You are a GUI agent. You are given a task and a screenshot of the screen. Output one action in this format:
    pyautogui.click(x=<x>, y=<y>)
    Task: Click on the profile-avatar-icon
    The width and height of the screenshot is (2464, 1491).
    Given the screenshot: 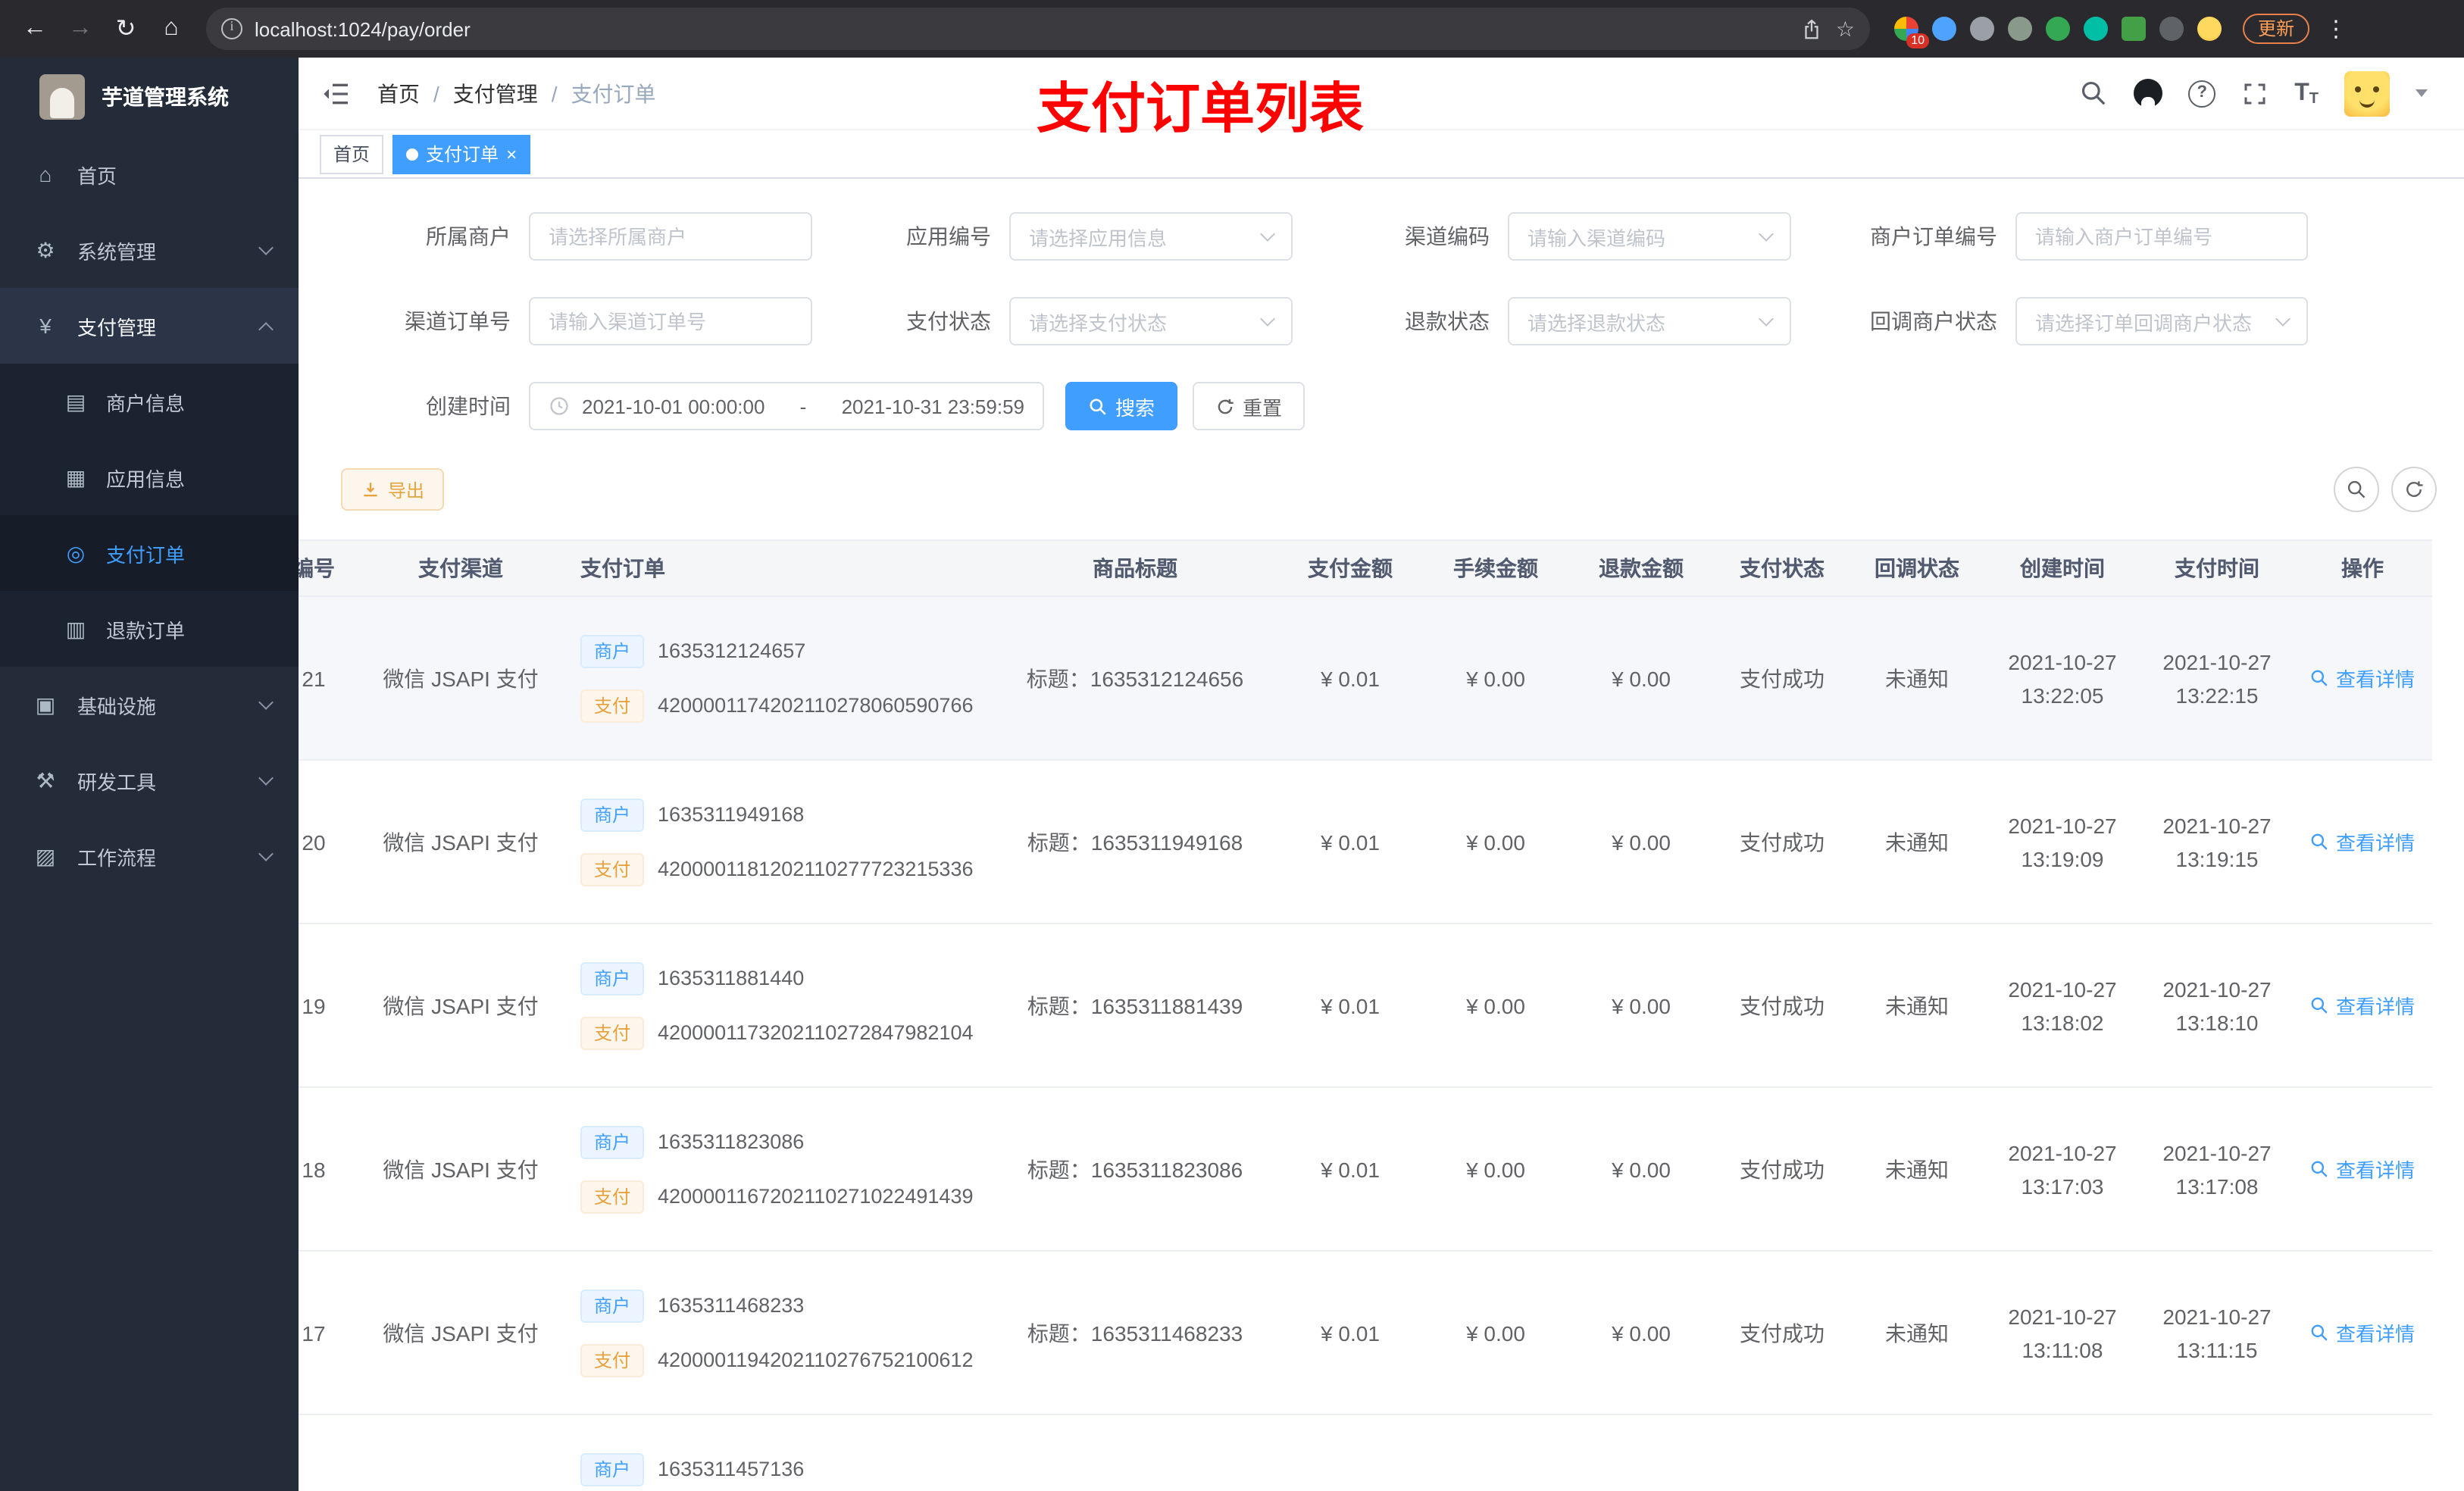 What is the action you would take?
    pyautogui.click(x=2209, y=29)
    